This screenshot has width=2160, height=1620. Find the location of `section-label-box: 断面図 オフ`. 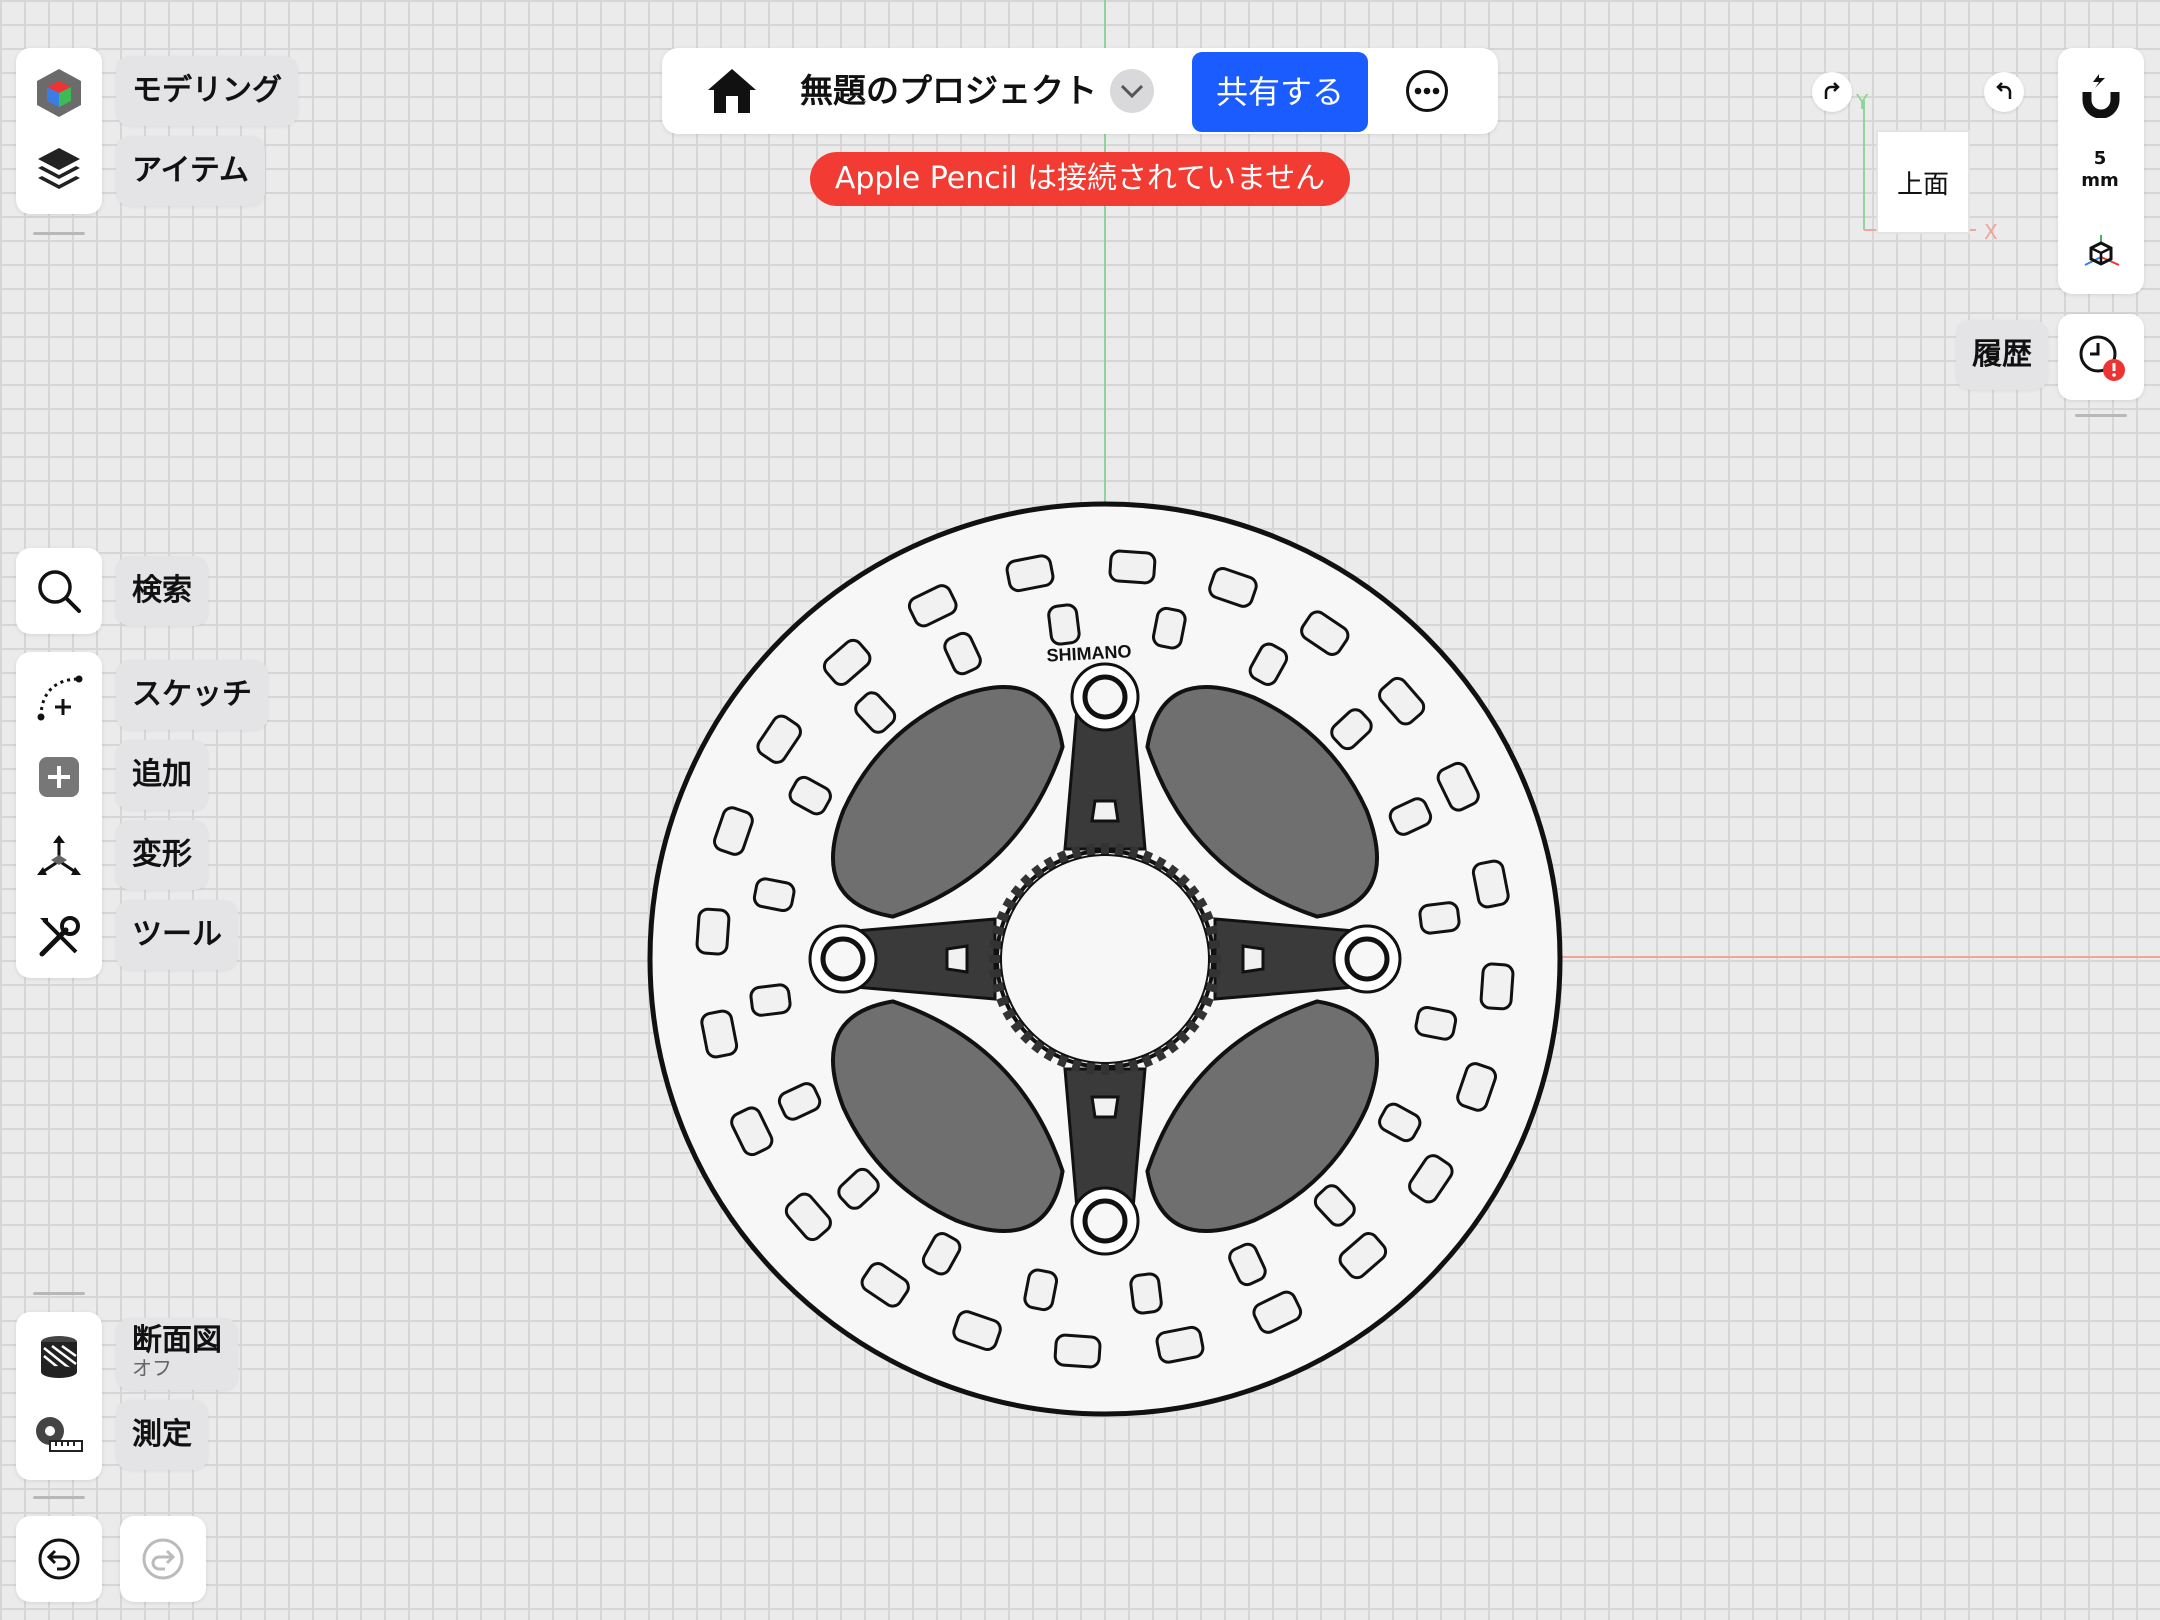

section-label-box: 断面図 オフ is located at coordinates (177, 1354).